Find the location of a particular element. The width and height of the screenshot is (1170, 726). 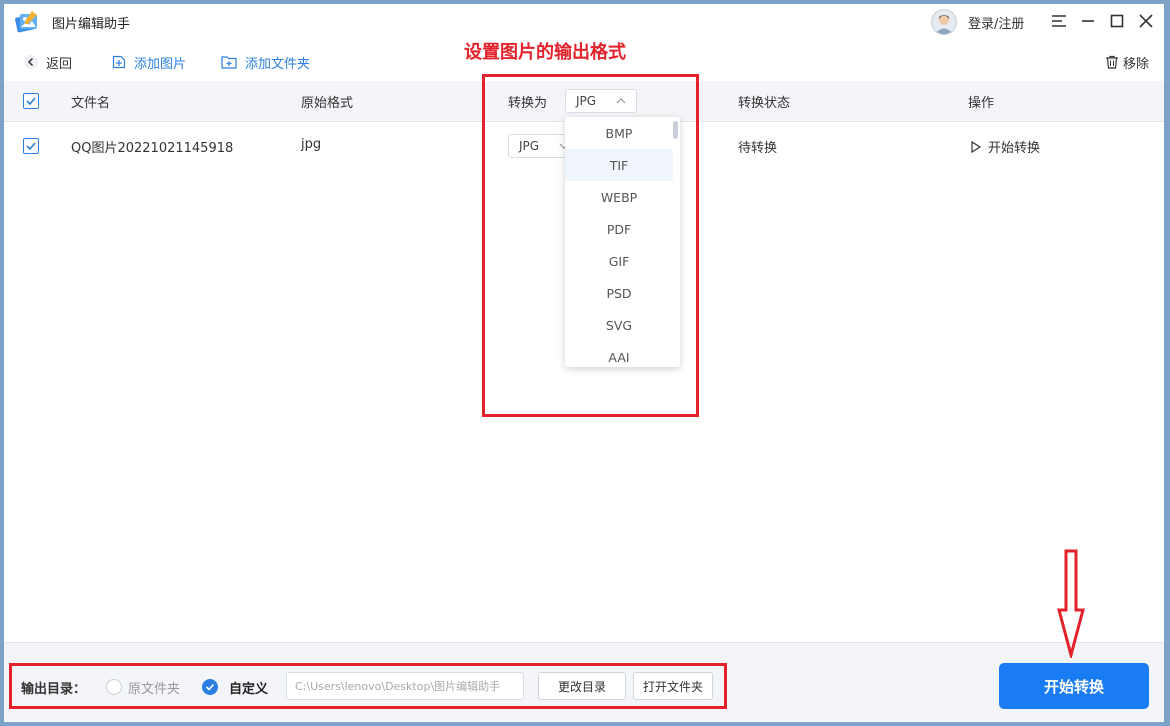

menu-icon is located at coordinates (1059, 21).